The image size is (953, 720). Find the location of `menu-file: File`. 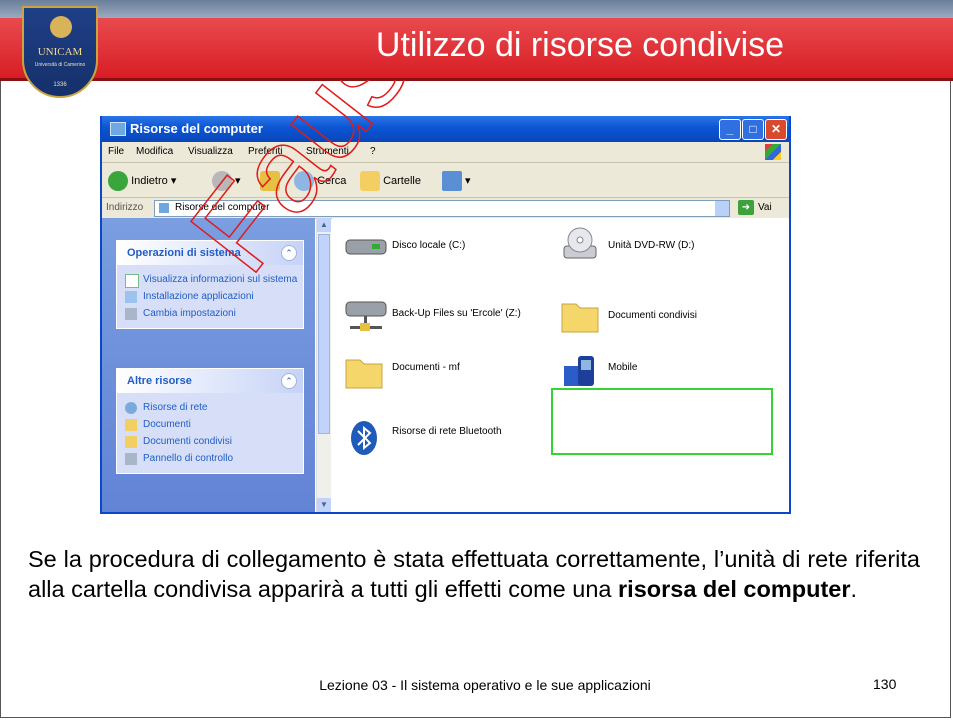

menu-file: File is located at coordinates (116, 151).